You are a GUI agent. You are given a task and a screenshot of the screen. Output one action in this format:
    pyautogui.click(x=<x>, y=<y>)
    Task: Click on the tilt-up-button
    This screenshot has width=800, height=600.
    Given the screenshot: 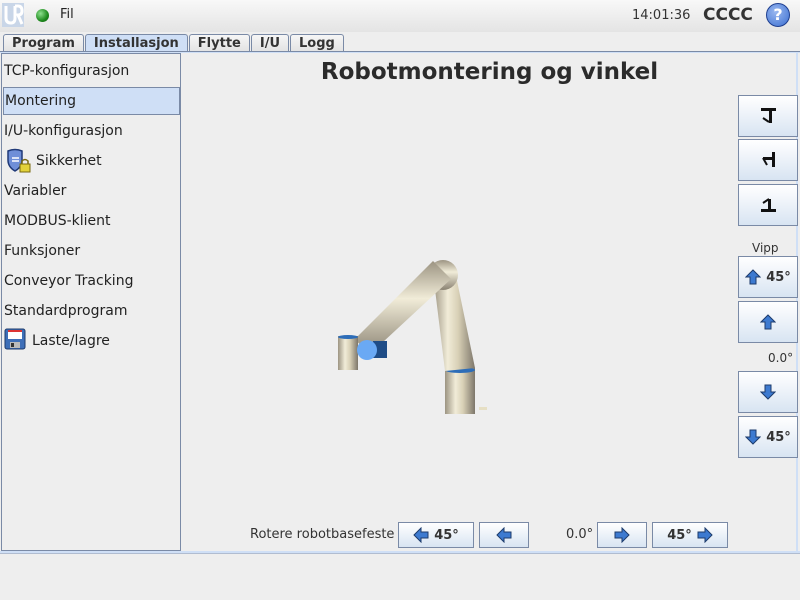 What is the action you would take?
    pyautogui.click(x=768, y=322)
    